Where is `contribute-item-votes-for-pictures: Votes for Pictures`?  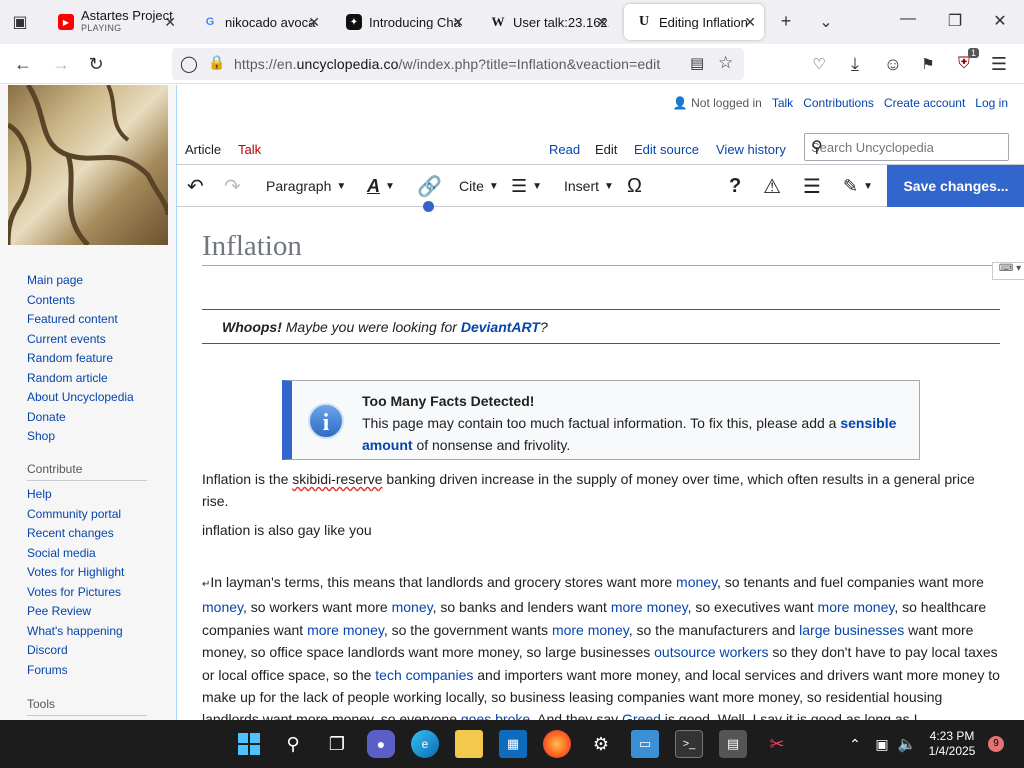 contribute-item-votes-for-pictures: Votes for Pictures is located at coordinates (74, 592).